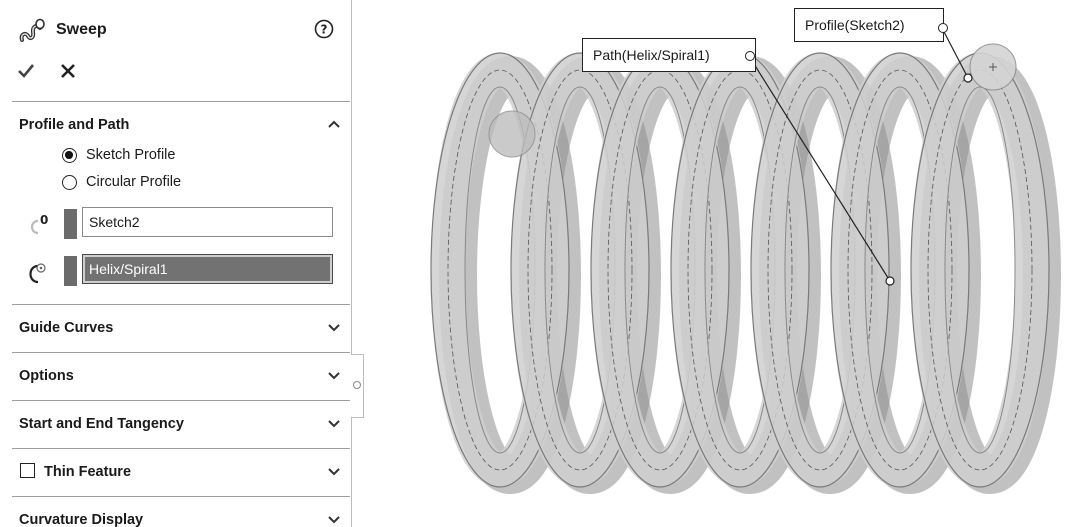 This screenshot has width=1071, height=527. I want to click on collapse-dot-icon, so click(357, 385).